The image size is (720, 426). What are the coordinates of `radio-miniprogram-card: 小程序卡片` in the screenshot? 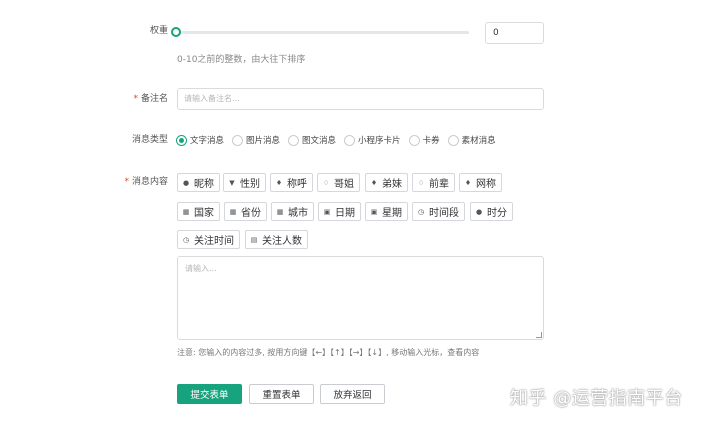 It's located at (372, 140).